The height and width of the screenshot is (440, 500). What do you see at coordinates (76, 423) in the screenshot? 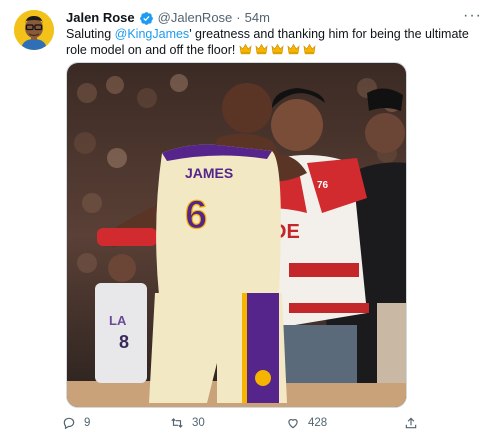
I see `reply-button: 9` at bounding box center [76, 423].